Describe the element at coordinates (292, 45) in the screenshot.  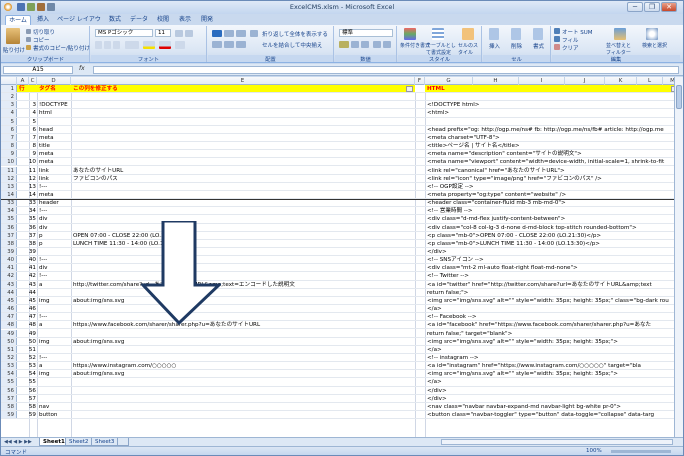
I see `merge-center-button: セルを結合して中央揃え` at that location.